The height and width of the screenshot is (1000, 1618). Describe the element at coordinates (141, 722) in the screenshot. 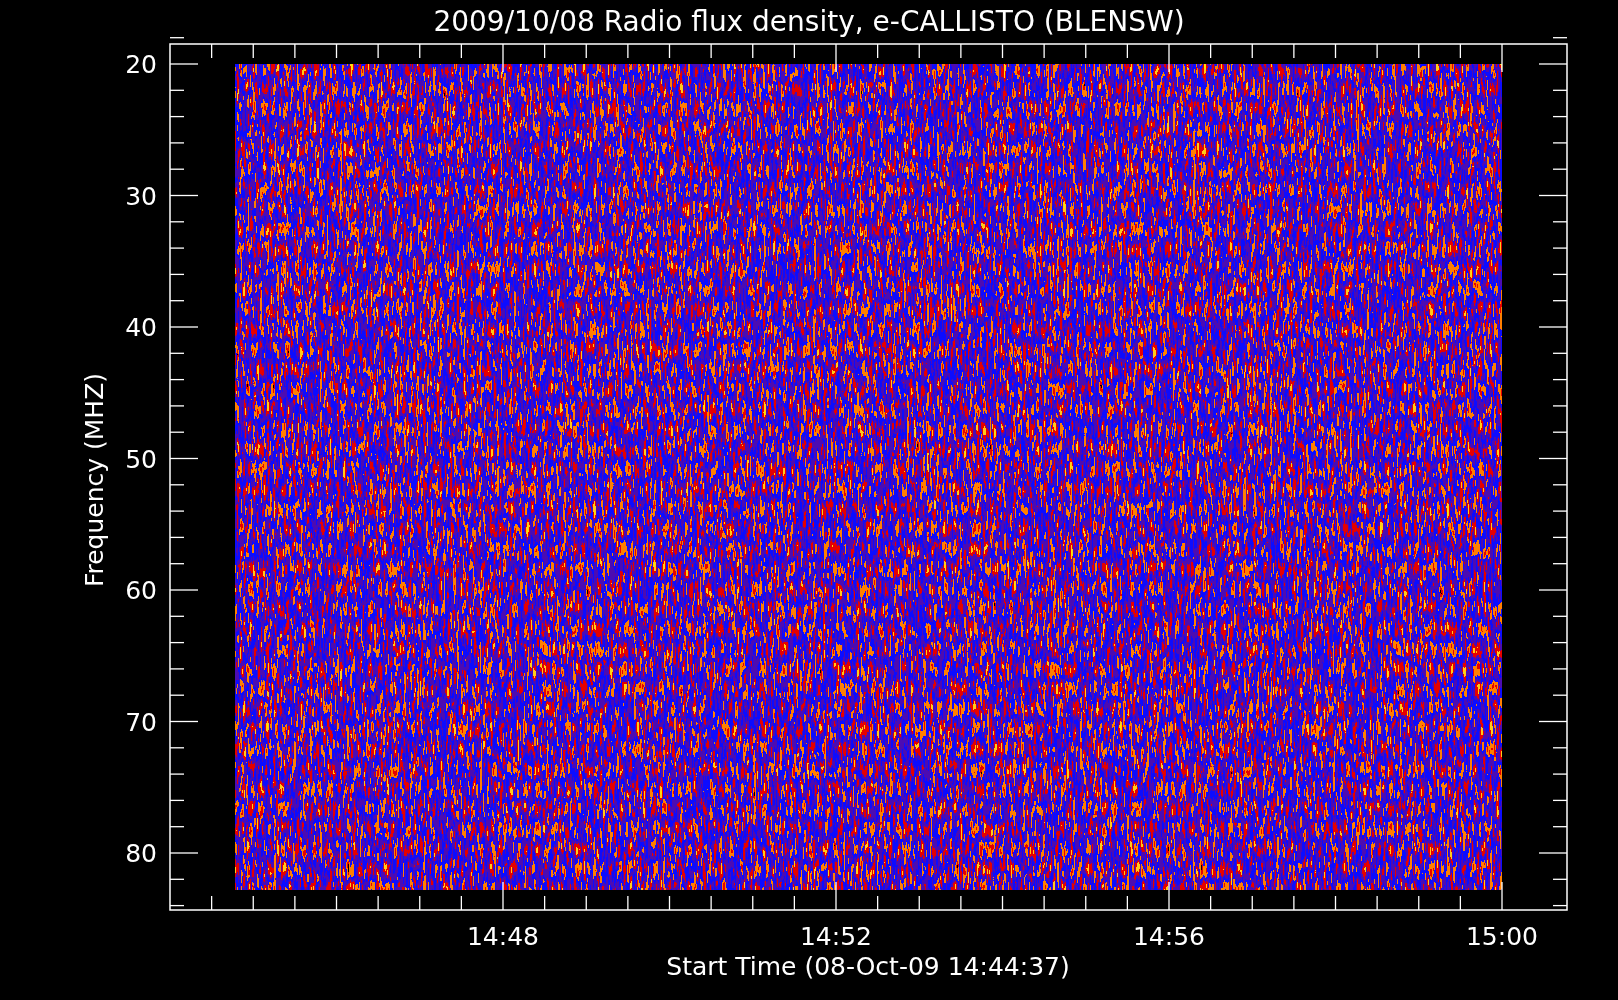

I see `y-tick-label: 70` at that location.